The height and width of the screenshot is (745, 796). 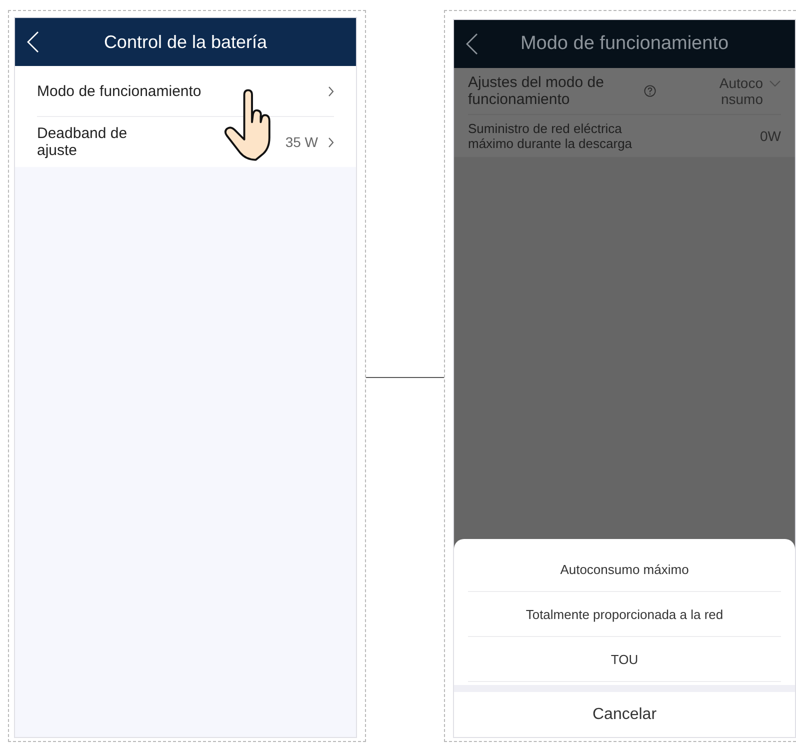 What do you see at coordinates (185, 142) in the screenshot?
I see `settings-row: Deadband de ajuste 35 W` at bounding box center [185, 142].